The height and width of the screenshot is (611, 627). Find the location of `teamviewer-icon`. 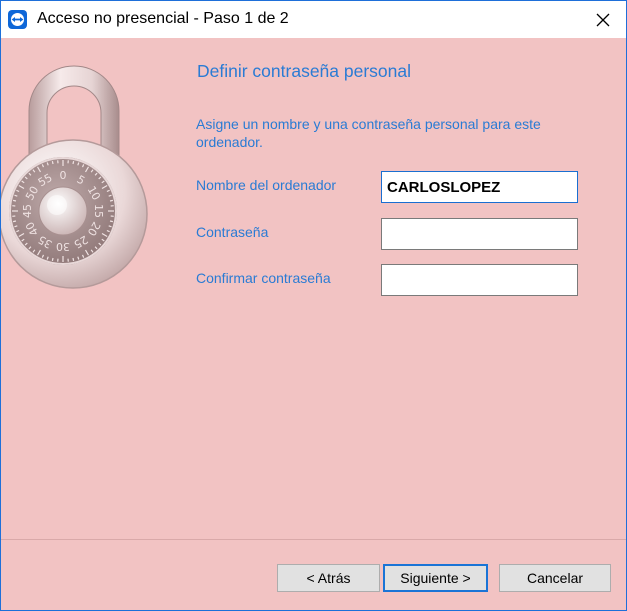

teamviewer-icon is located at coordinates (17, 19).